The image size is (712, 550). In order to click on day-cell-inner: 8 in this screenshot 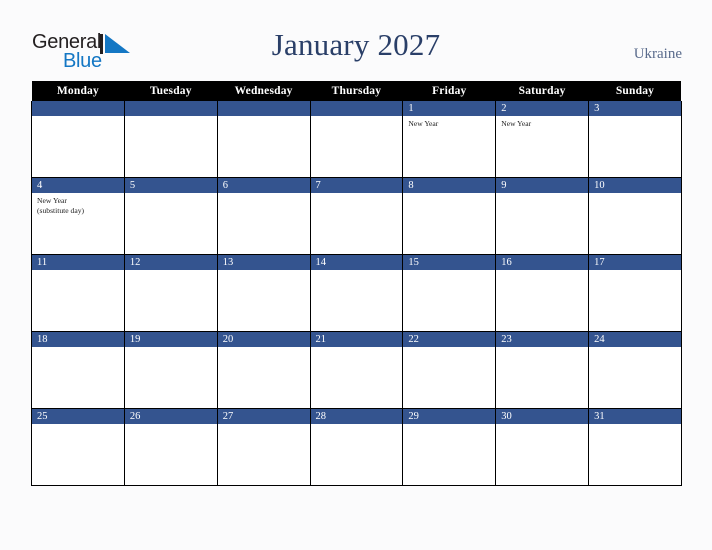, I will do `click(449, 216)`.